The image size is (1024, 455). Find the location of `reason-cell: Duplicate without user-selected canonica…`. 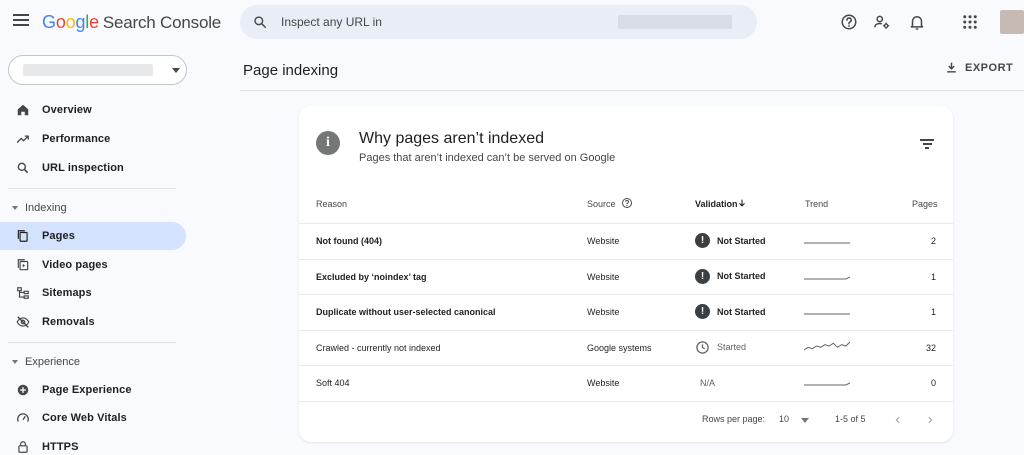

reason-cell: Duplicate without user-selected canonica… is located at coordinates (406, 312).